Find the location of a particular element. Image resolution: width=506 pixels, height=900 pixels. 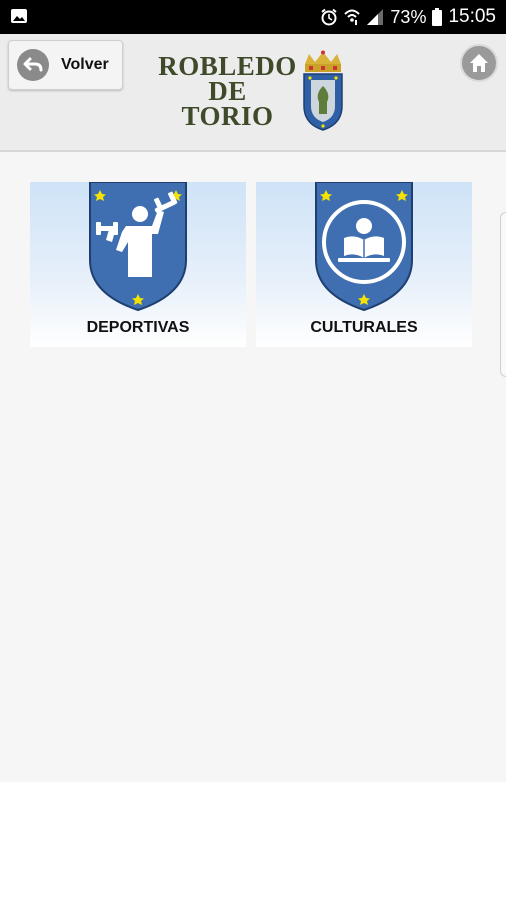

image-notification-icon is located at coordinates (19, 16).